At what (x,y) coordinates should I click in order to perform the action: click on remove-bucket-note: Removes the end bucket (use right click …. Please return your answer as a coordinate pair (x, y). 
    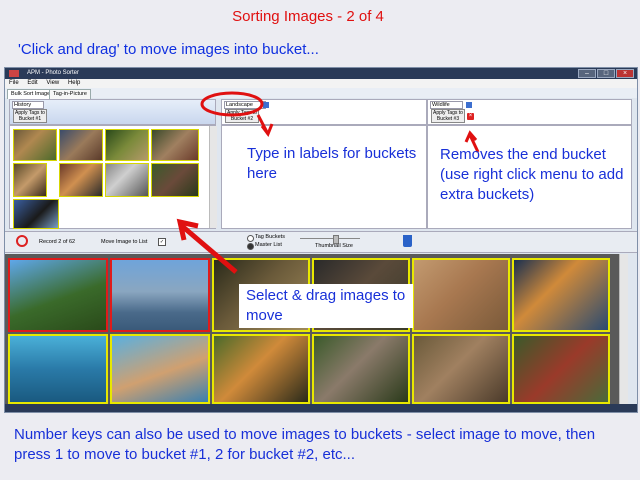
    Looking at the image, I should click on (532, 174).